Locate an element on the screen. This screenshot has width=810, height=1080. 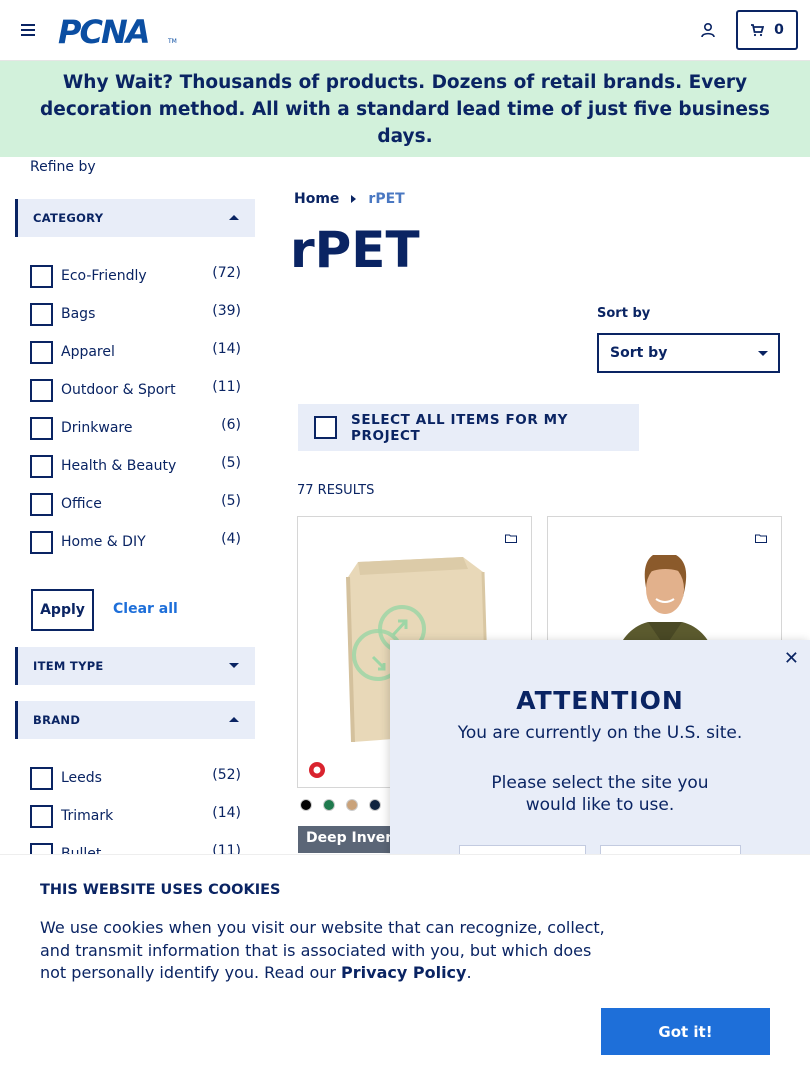
user-icon is located at coordinates (708, 30).